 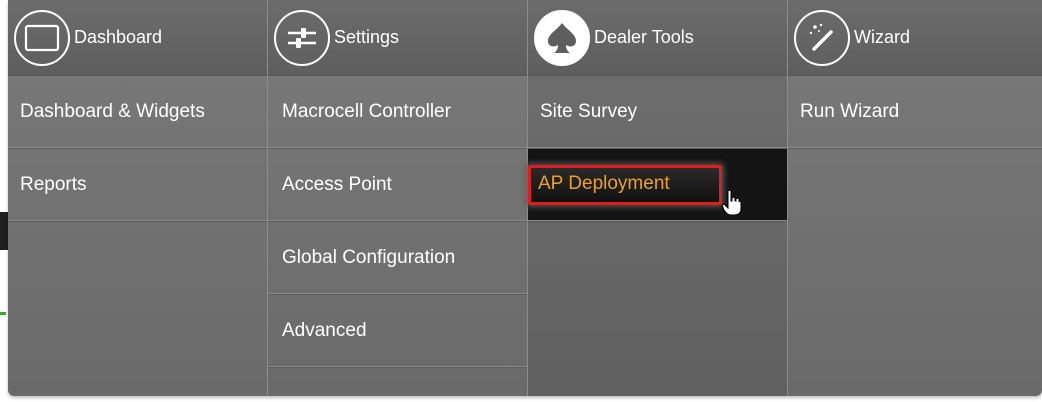 What do you see at coordinates (397, 258) in the screenshot?
I see `menu-item-global-configuration: Global Configuration` at bounding box center [397, 258].